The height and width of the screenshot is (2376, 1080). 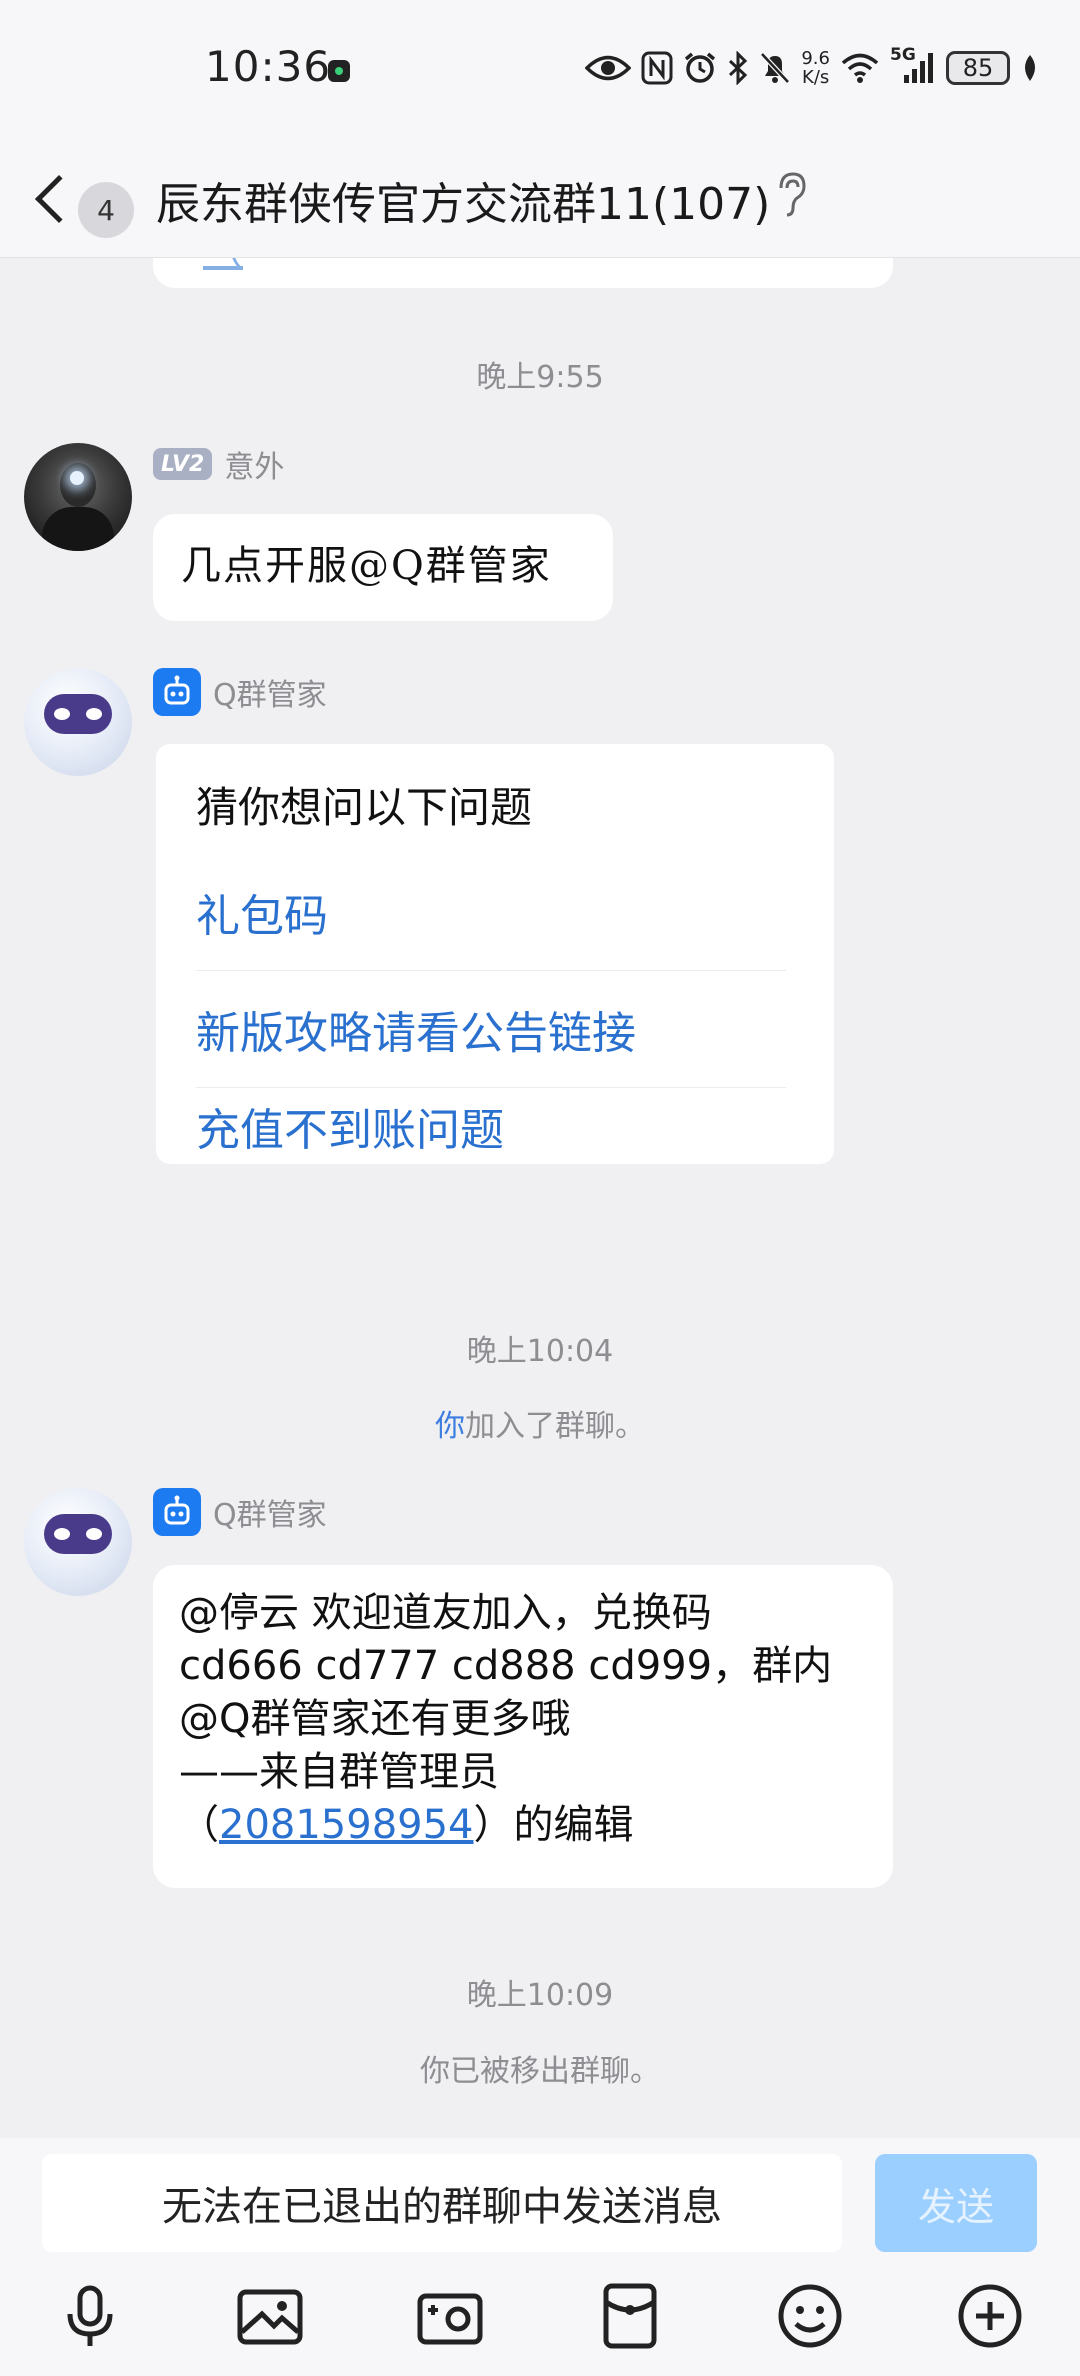 What do you see at coordinates (630, 2316) in the screenshot?
I see `red-packet-icon` at bounding box center [630, 2316].